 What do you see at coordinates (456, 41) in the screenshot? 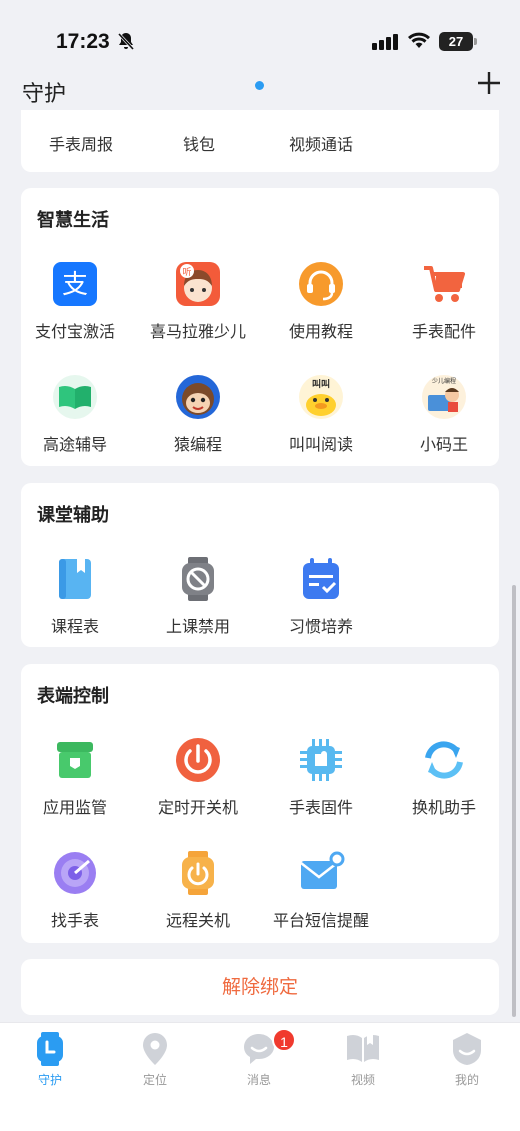
I see `battery-indicator: 27` at bounding box center [456, 41].